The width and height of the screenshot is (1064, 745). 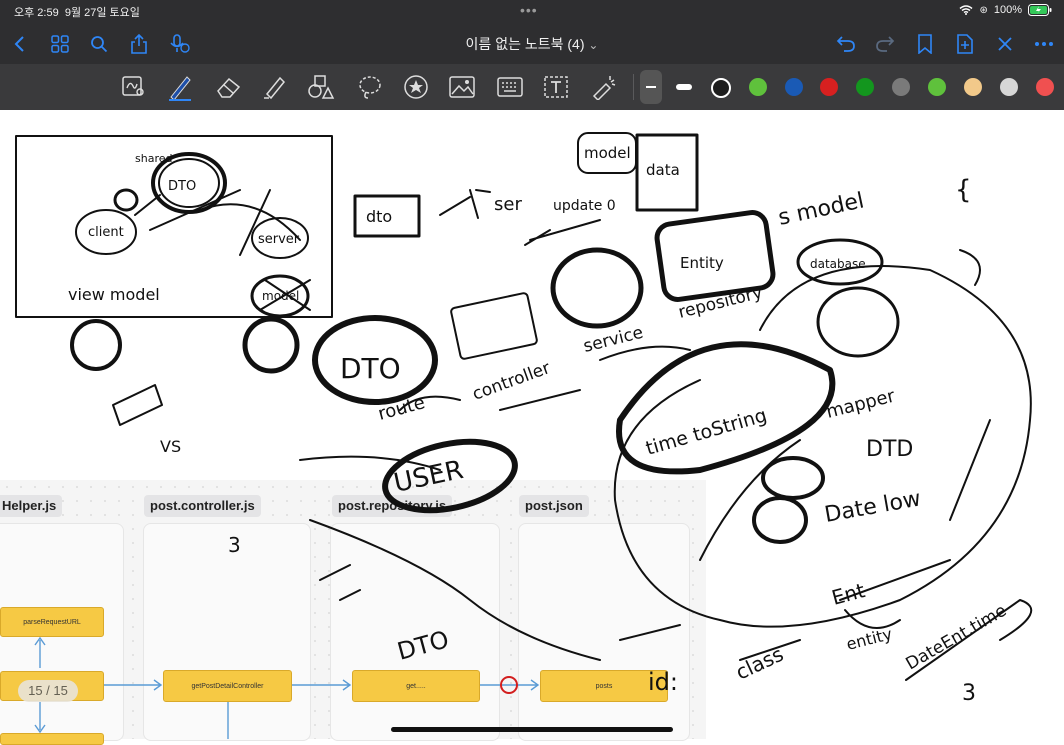 What do you see at coordinates (604, 632) in the screenshot?
I see `diagram-column-json` at bounding box center [604, 632].